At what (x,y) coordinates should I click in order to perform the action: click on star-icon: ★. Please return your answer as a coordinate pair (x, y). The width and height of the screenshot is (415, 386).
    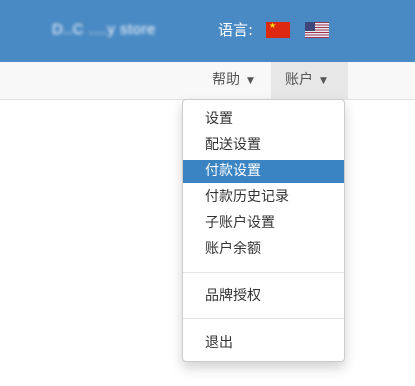
    Looking at the image, I should click on (273, 26).